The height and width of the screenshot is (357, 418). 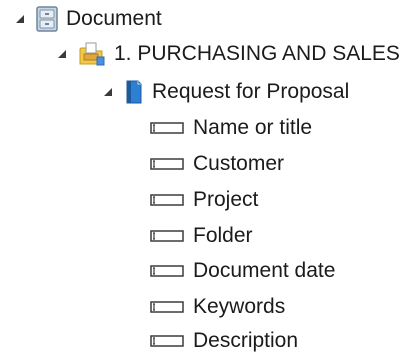 I want to click on tree-field-item: Project, so click(x=204, y=200).